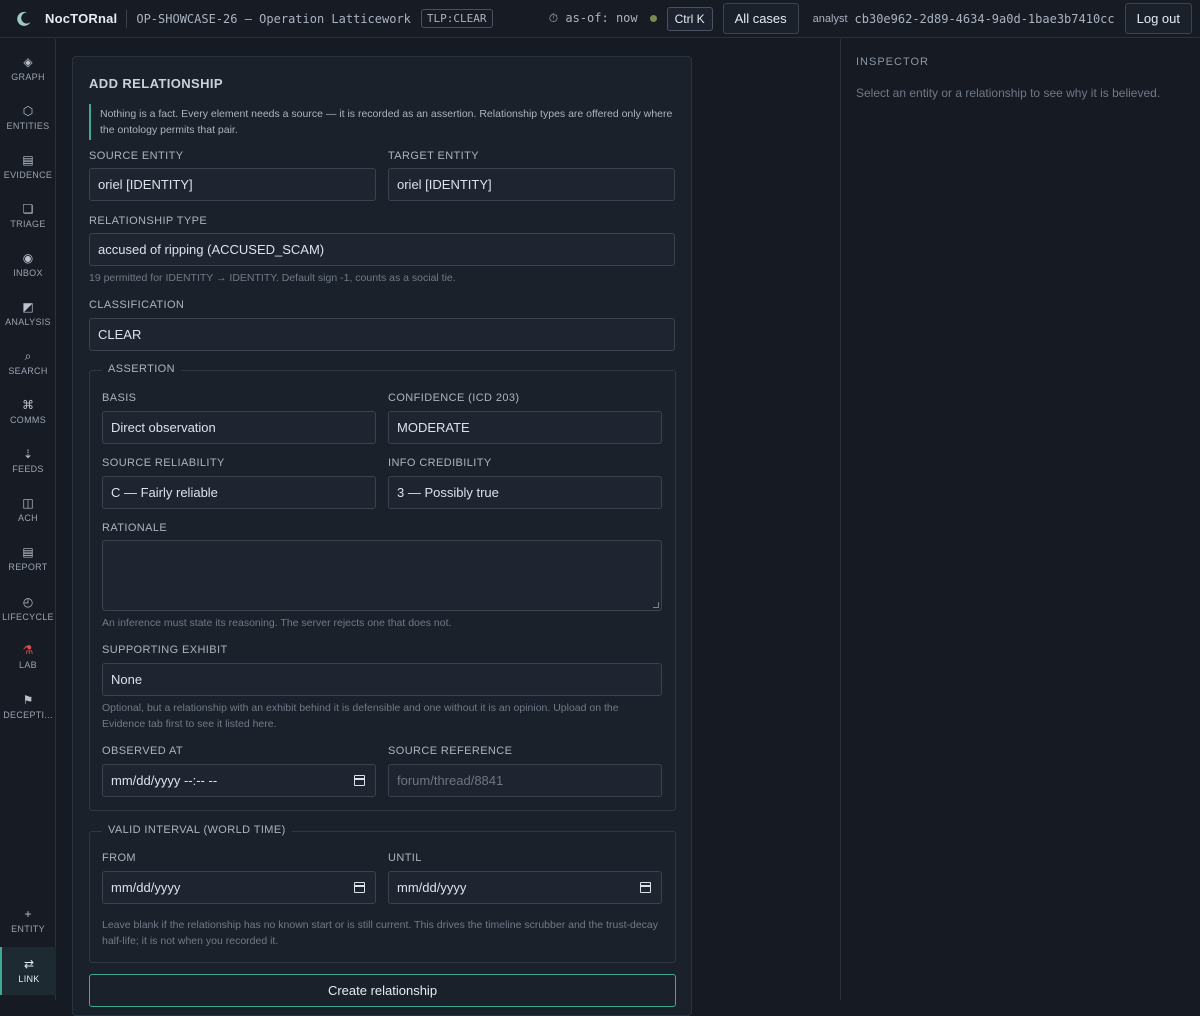 This screenshot has height=1016, width=1200. I want to click on sidebar-item-search: ⌕ SEARCH, so click(28, 362).